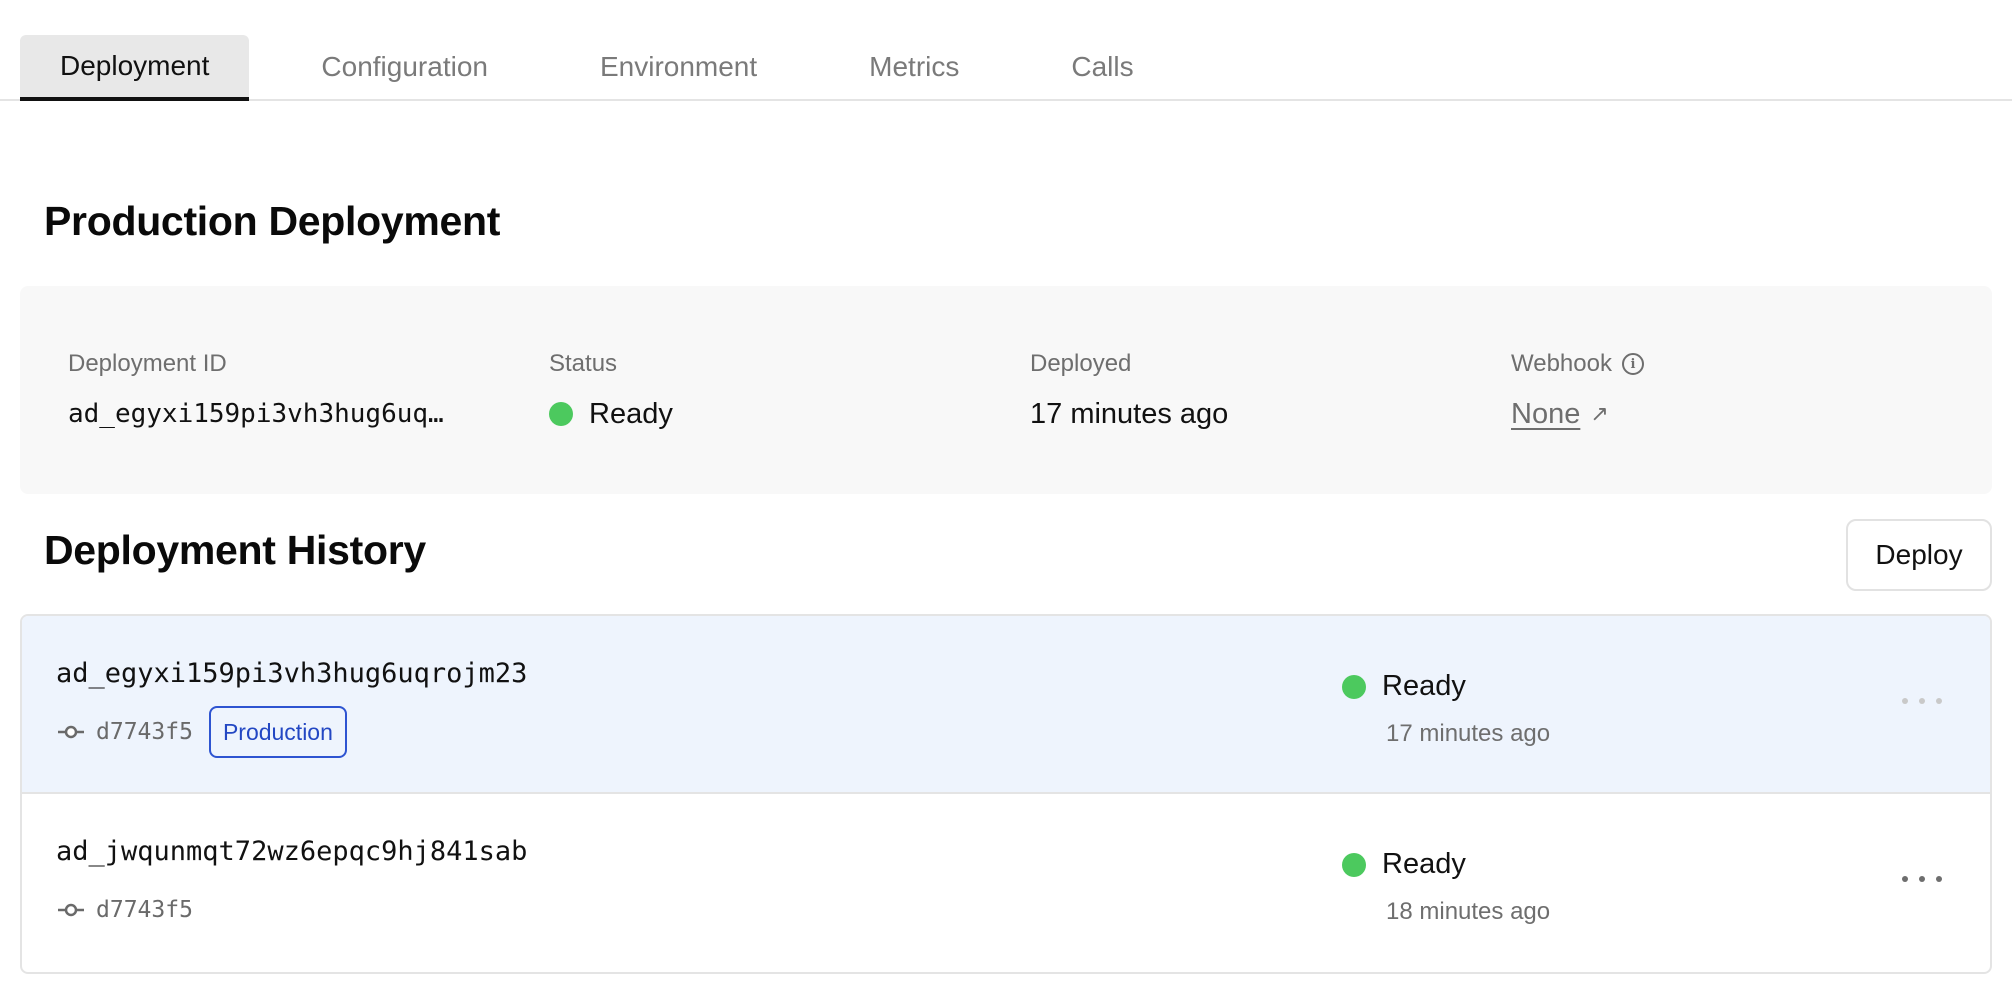  Describe the element at coordinates (1919, 555) in the screenshot. I see `deploy-button: Deploy` at that location.